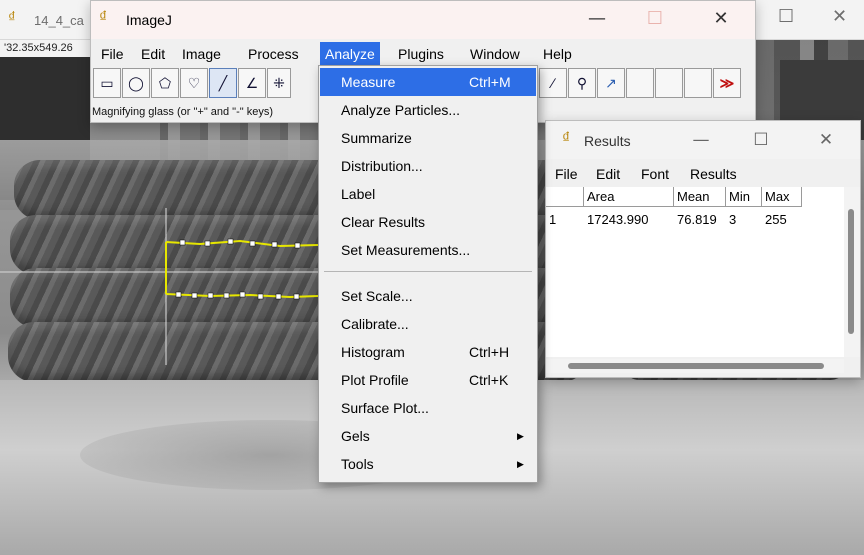  I want to click on imagej-titlebar: ₫ ImageJ — ☐ ✕, so click(423, 20).